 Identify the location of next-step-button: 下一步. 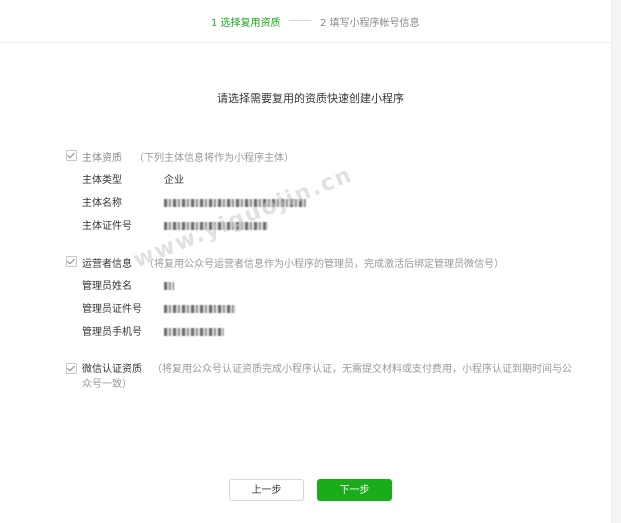
(354, 490).